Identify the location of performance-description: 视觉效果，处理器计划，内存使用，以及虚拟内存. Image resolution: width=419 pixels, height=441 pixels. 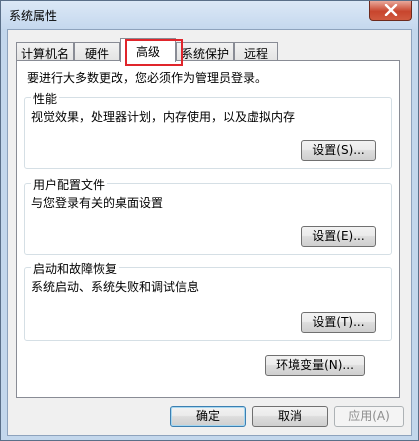
(163, 117).